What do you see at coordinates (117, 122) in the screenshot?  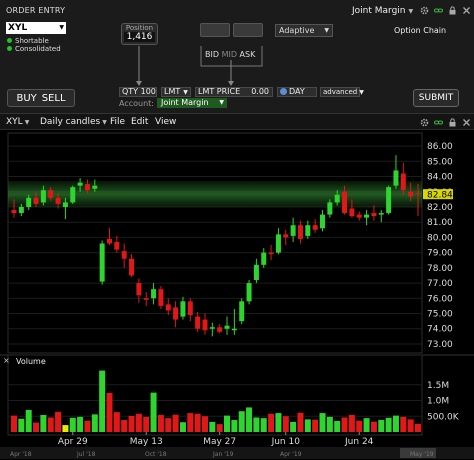 I see `menu-file: File` at bounding box center [117, 122].